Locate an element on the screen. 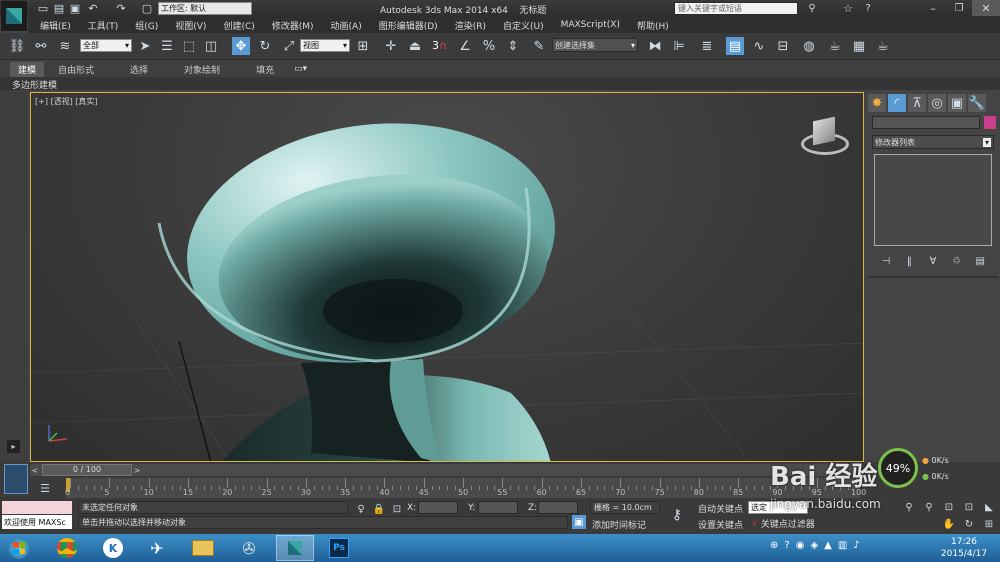 The width and height of the screenshot is (1000, 562). display-tab-icon: ▣ is located at coordinates (957, 103).